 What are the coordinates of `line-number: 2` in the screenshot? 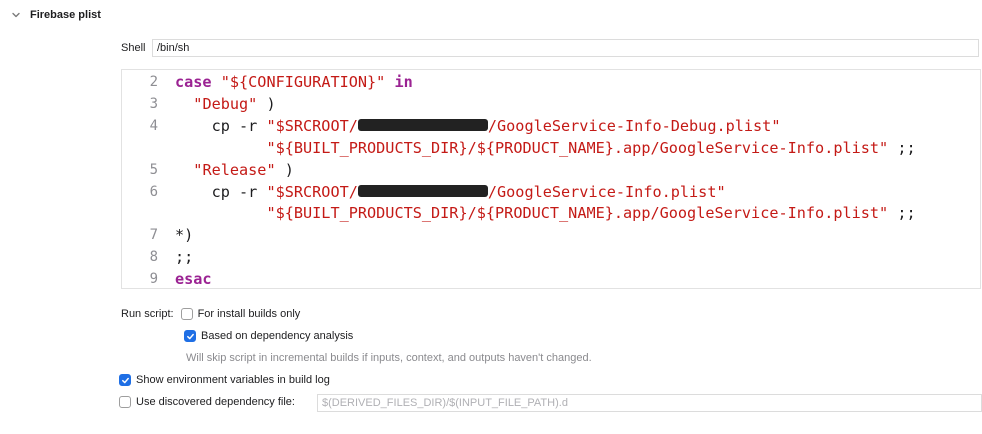 It's located at (153, 82).